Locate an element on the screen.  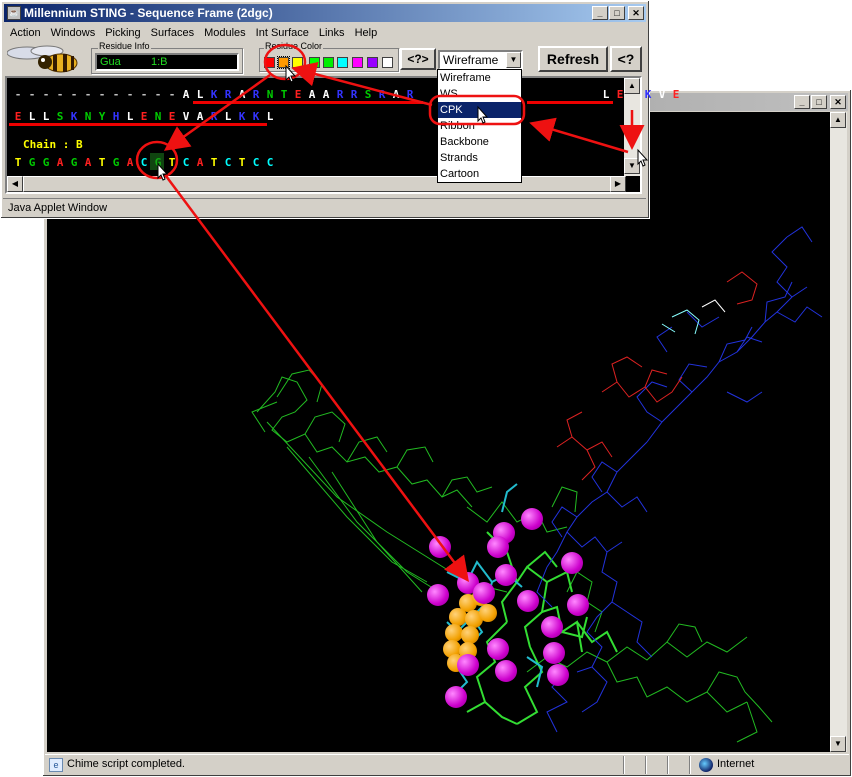
color-swatch-lime is located at coordinates (328, 62).